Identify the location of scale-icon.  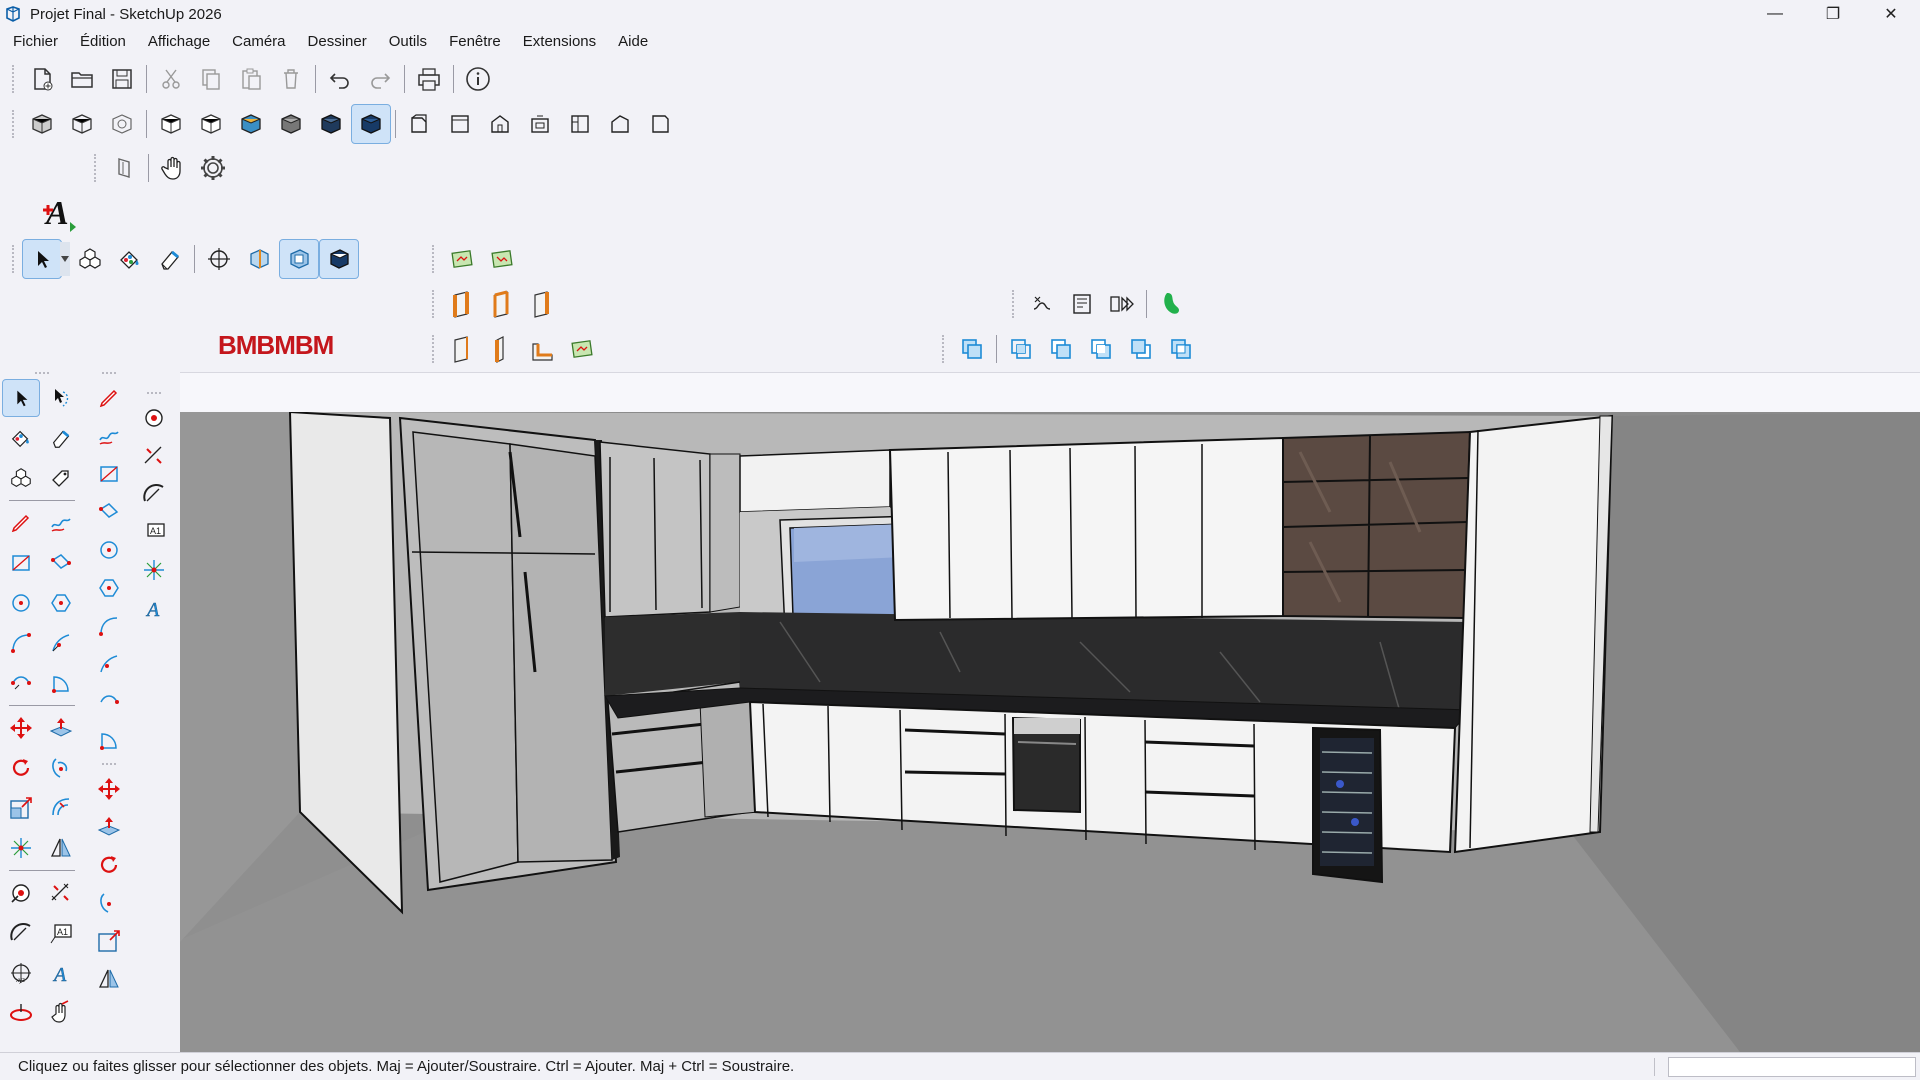
(21, 808).